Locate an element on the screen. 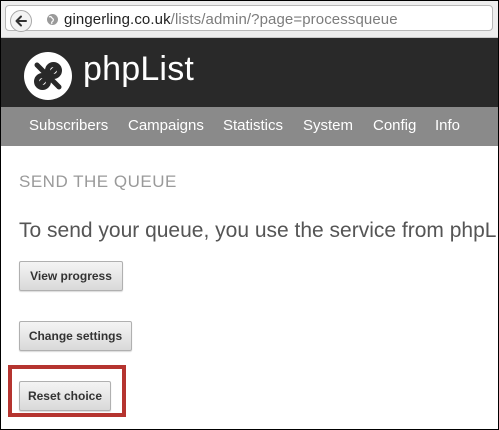  phplist-logo-icon is located at coordinates (48, 76).